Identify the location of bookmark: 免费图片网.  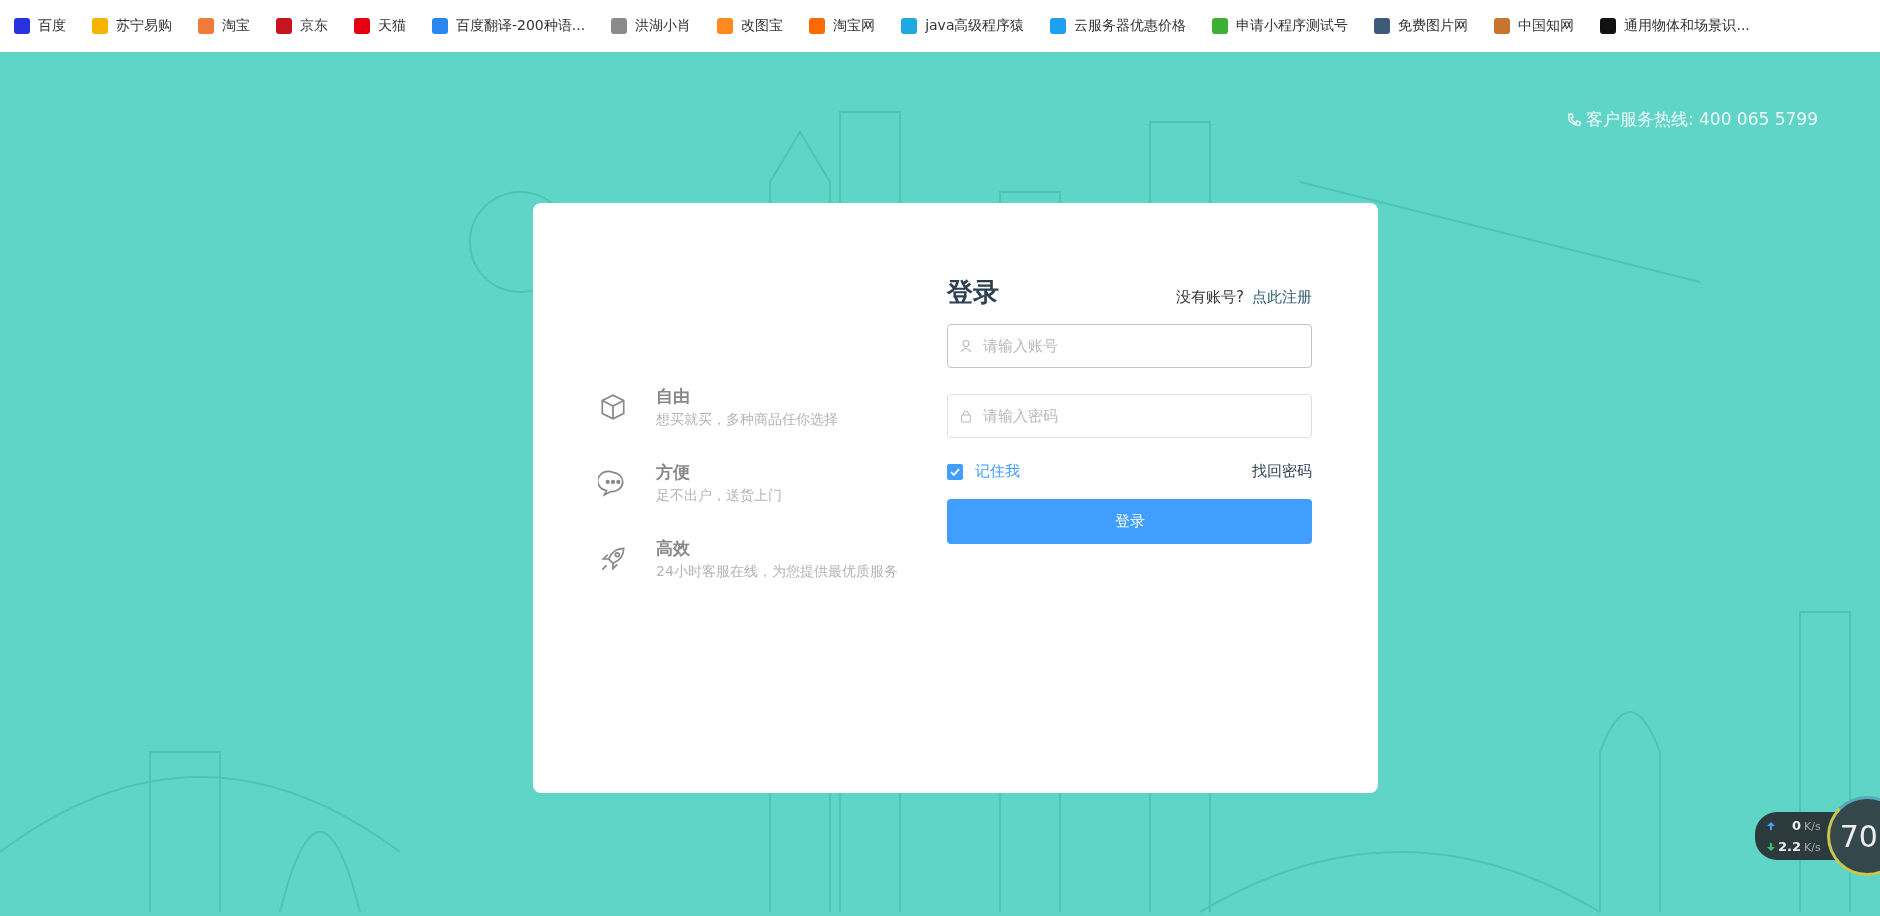
(1421, 26).